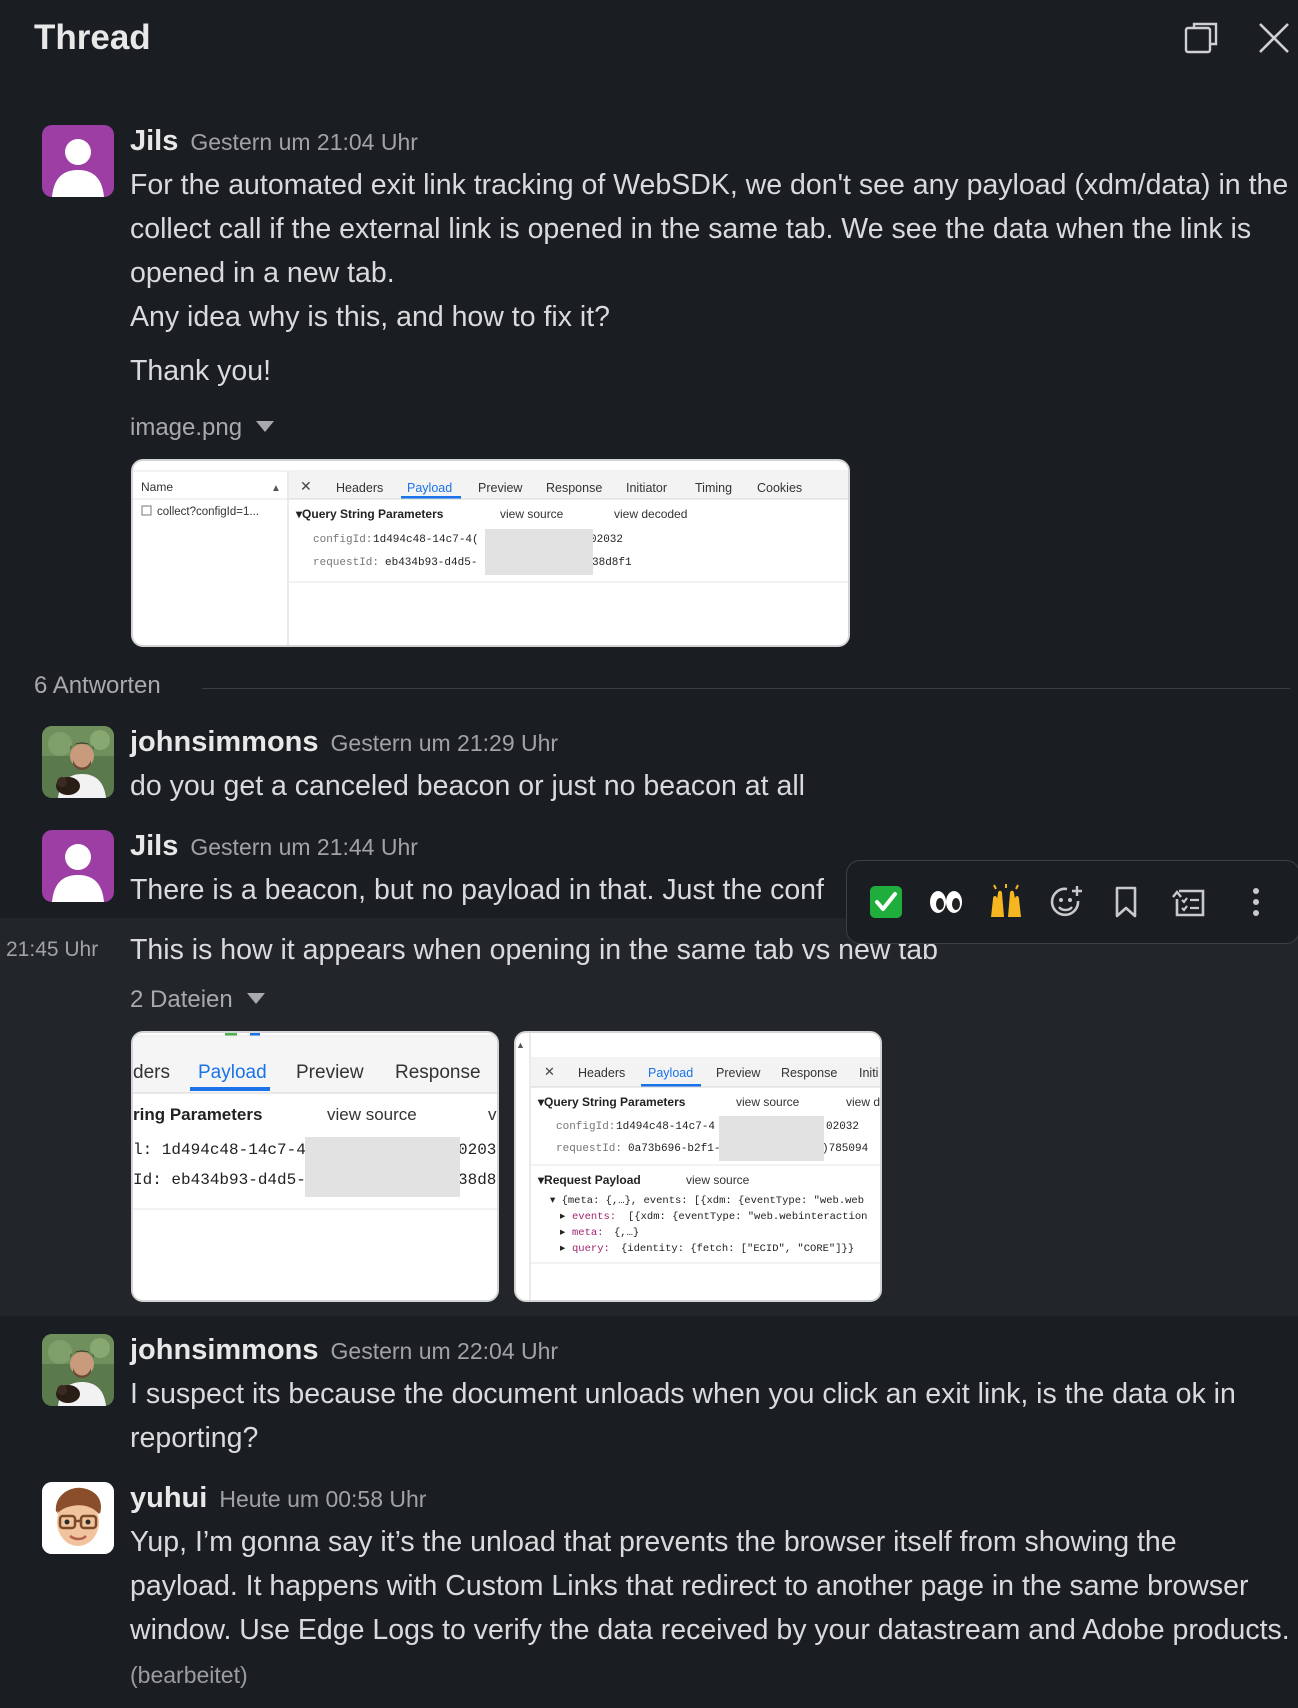 This screenshot has width=1298, height=1708. What do you see at coordinates (157, 487) in the screenshot?
I see `name-column-header: Name` at bounding box center [157, 487].